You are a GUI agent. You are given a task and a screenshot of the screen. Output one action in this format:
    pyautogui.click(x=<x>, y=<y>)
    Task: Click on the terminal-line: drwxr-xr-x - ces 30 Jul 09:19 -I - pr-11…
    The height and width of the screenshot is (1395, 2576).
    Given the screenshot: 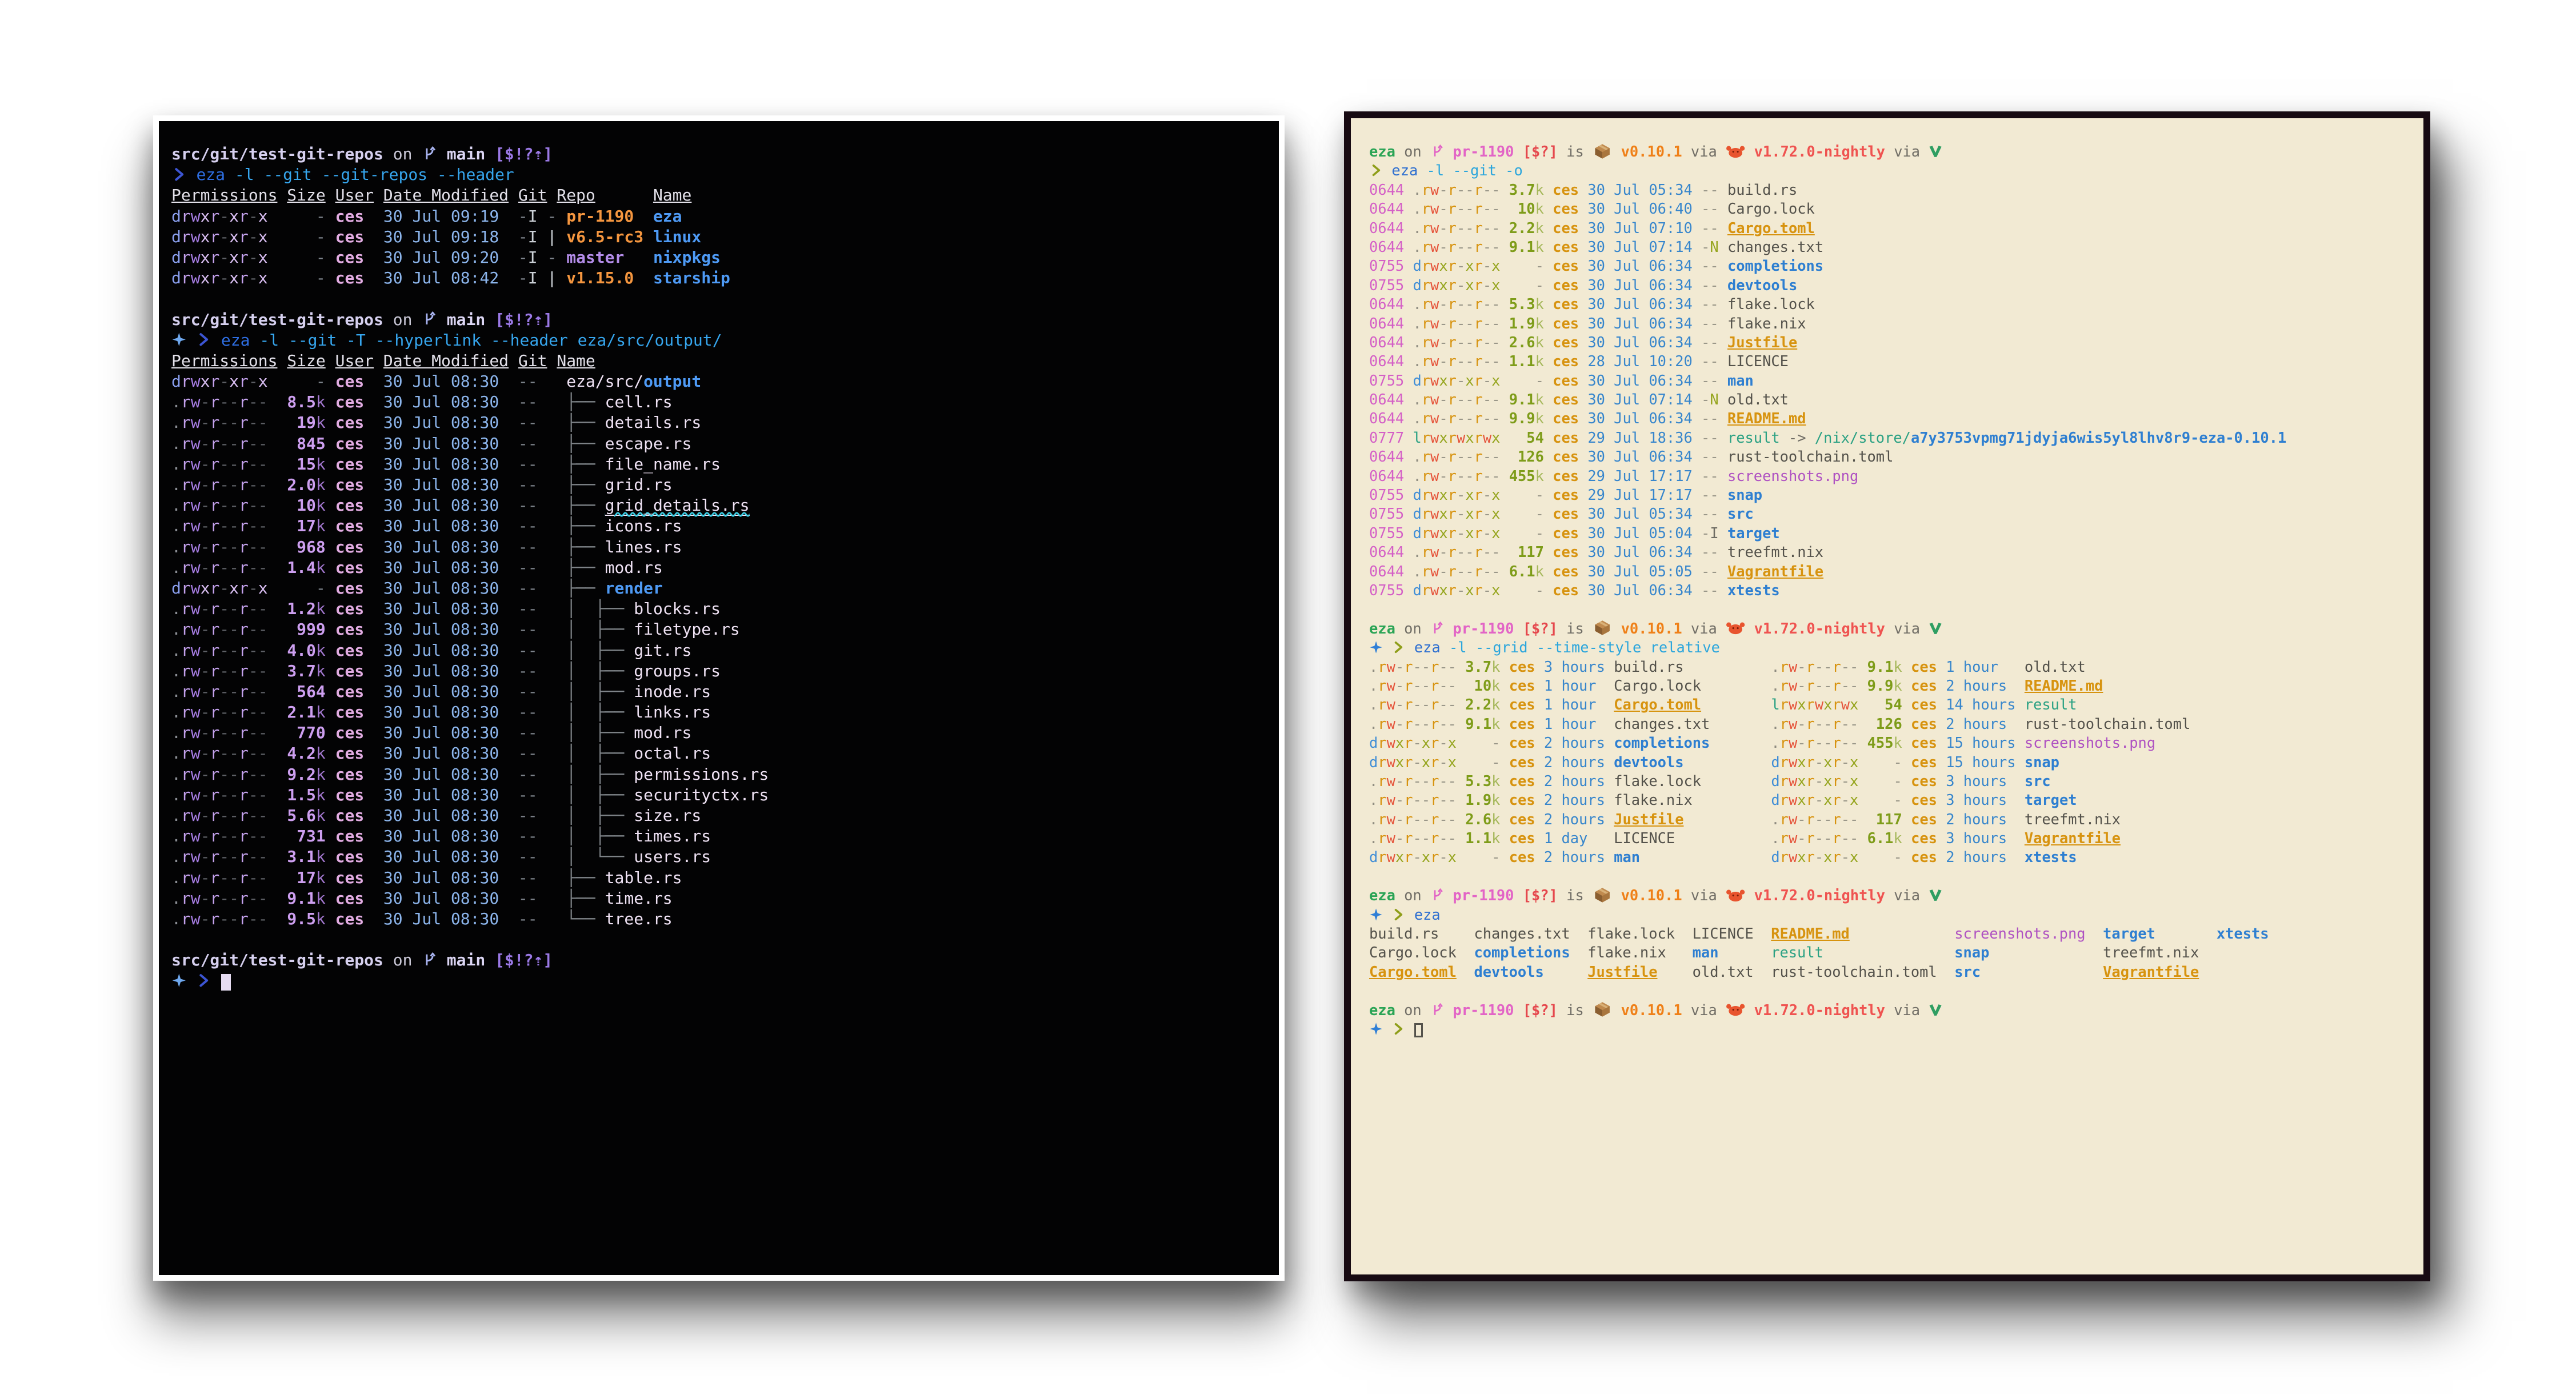 What is the action you would take?
    pyautogui.click(x=722, y=216)
    